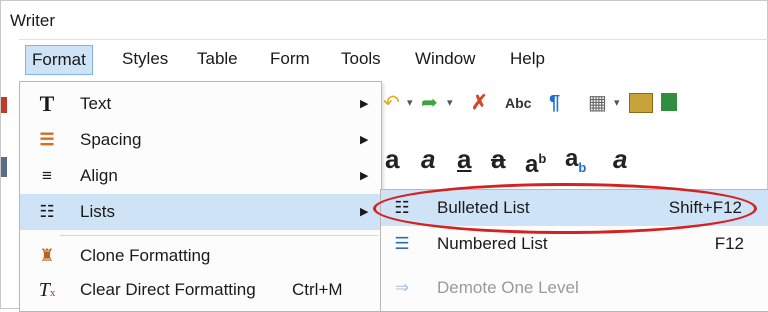  What do you see at coordinates (47, 211) in the screenshot?
I see `lists-icon: ☷` at bounding box center [47, 211].